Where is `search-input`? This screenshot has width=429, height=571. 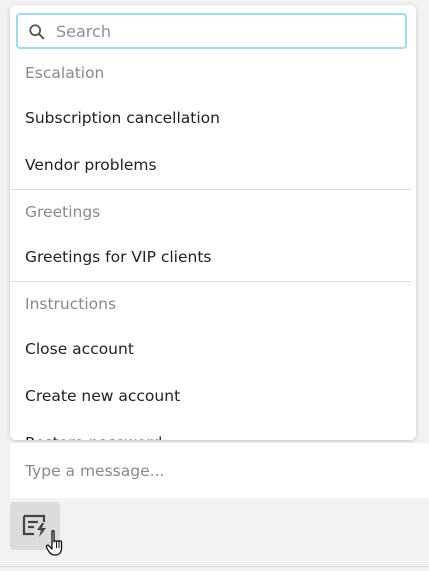 search-input is located at coordinates (226, 31).